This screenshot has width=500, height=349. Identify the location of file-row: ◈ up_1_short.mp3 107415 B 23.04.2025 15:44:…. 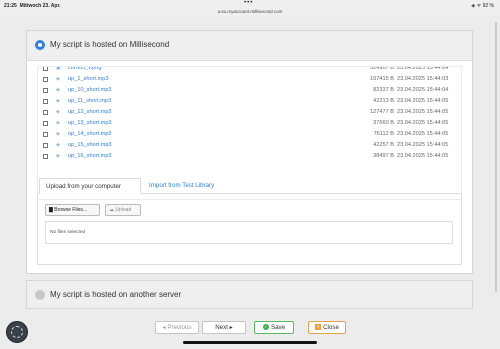
(249, 79).